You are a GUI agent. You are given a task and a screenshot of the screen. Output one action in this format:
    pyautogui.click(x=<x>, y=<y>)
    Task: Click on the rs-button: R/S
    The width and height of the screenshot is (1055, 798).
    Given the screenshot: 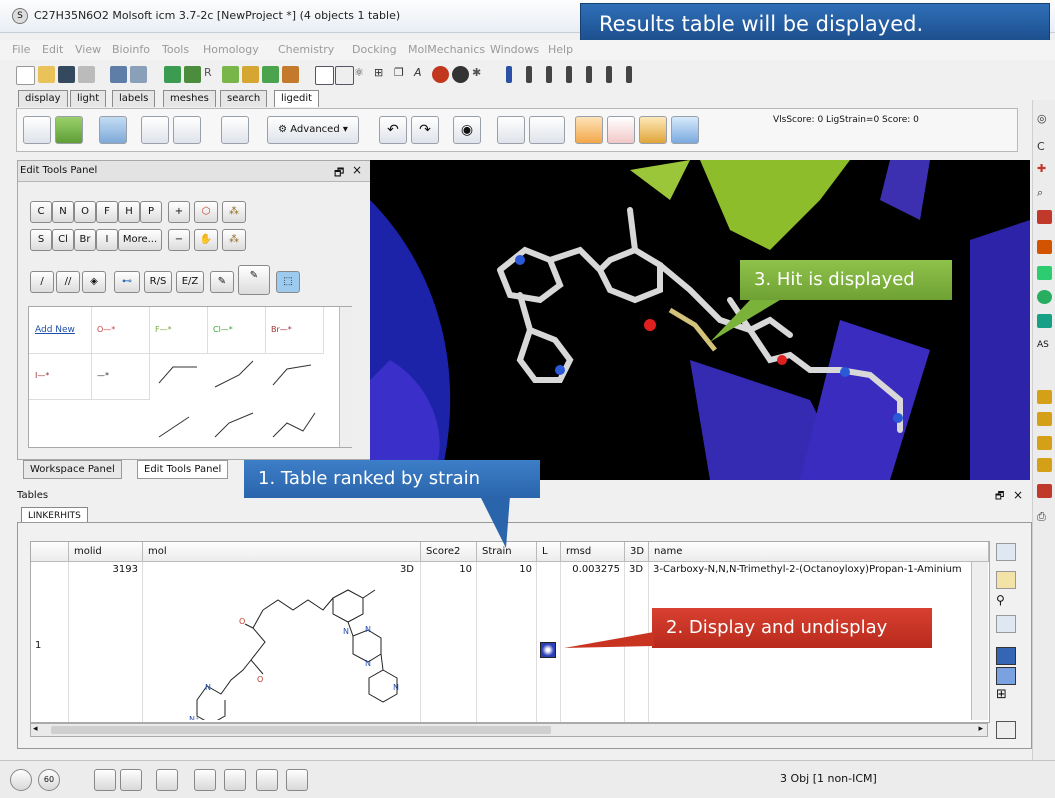 What is the action you would take?
    pyautogui.click(x=158, y=282)
    